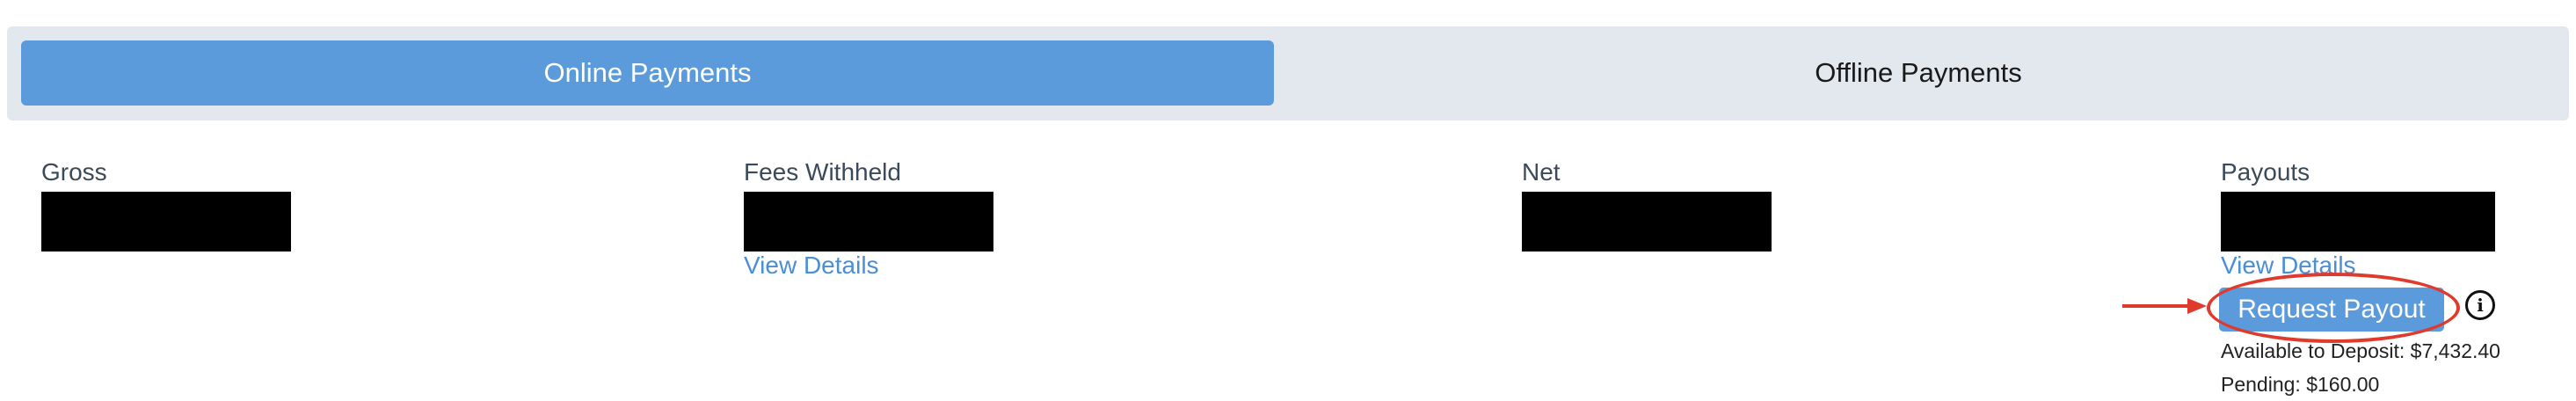 This screenshot has height=401, width=2576. What do you see at coordinates (166, 222) in the screenshot?
I see `gross-value-redacted` at bounding box center [166, 222].